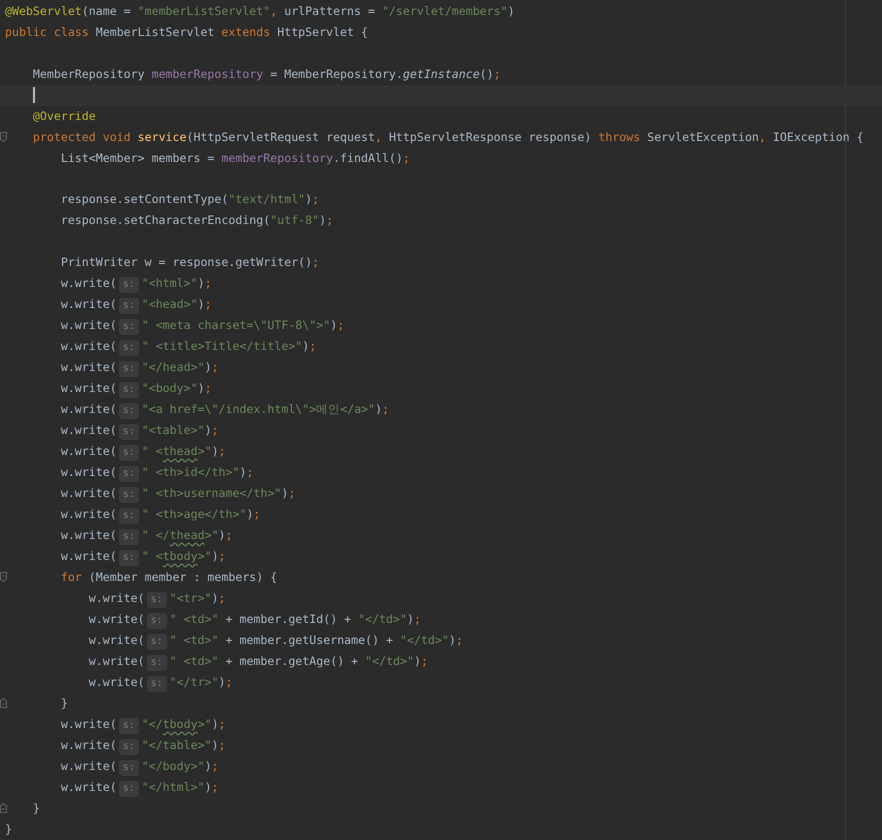  What do you see at coordinates (132, 514) in the screenshot?
I see `code-line: w.write( s: " <th>age</th>");` at bounding box center [132, 514].